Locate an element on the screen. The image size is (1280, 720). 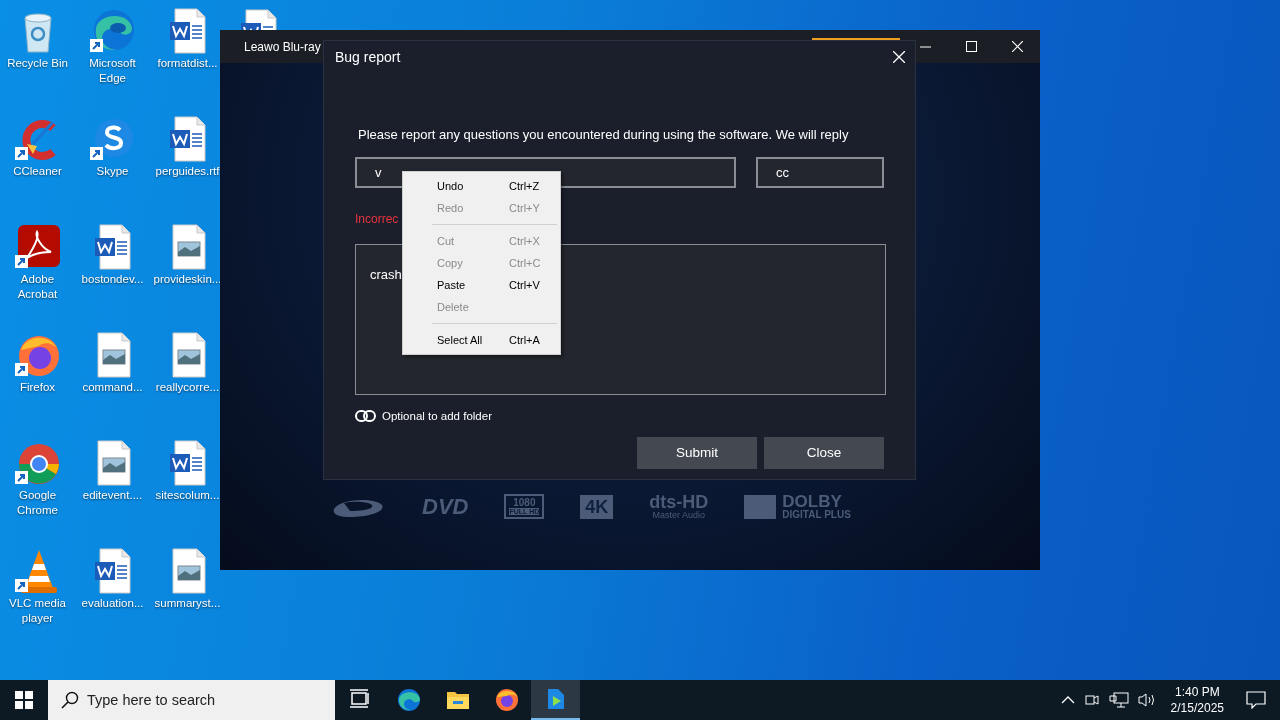
menu-item: Undo Ctrl+Z is located at coordinates (481, 186).